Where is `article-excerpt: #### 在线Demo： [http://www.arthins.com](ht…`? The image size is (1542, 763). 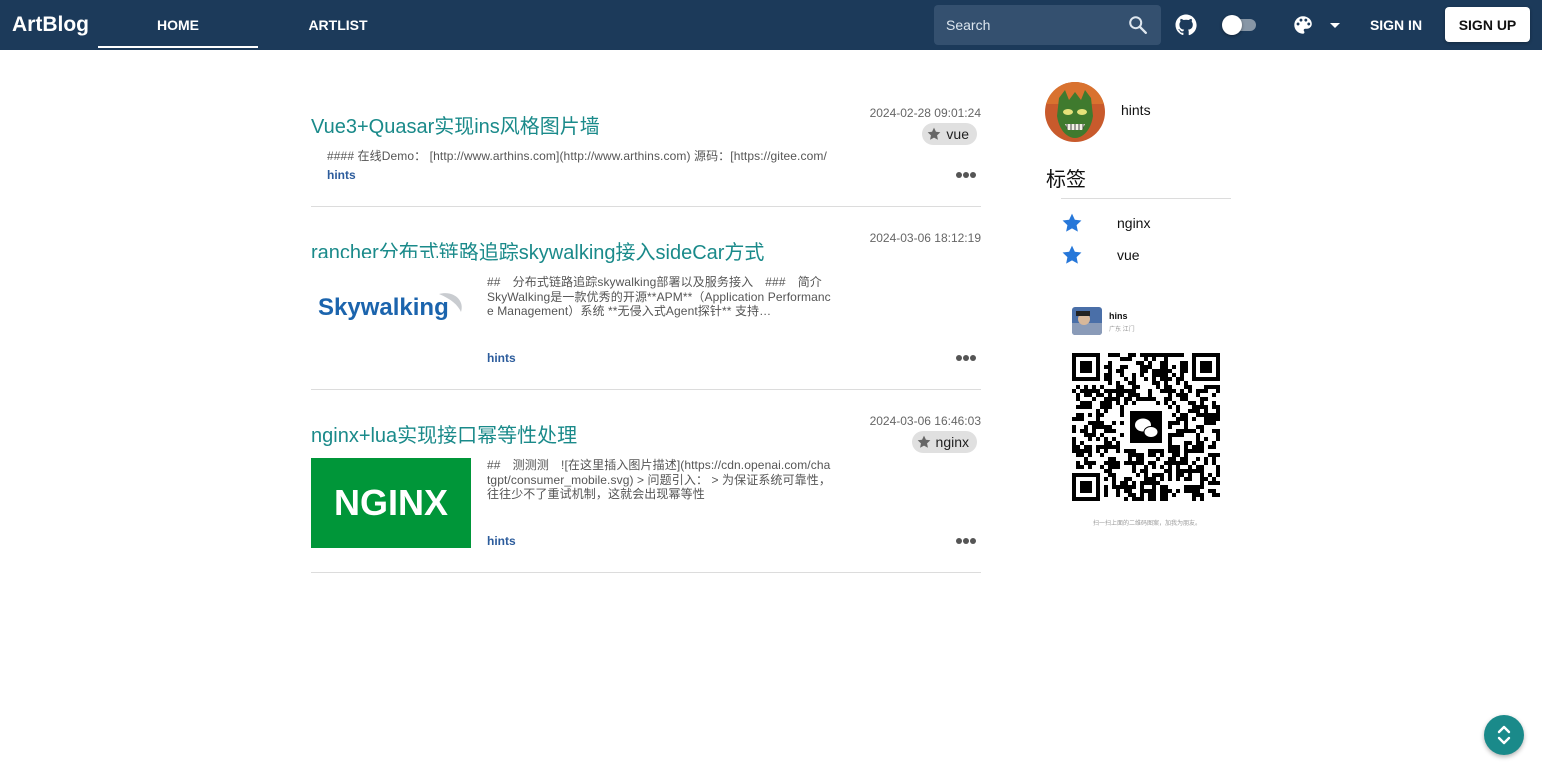
article-excerpt: #### 在线Demo： [http://www.arthins.com](ht… is located at coordinates (577, 156).